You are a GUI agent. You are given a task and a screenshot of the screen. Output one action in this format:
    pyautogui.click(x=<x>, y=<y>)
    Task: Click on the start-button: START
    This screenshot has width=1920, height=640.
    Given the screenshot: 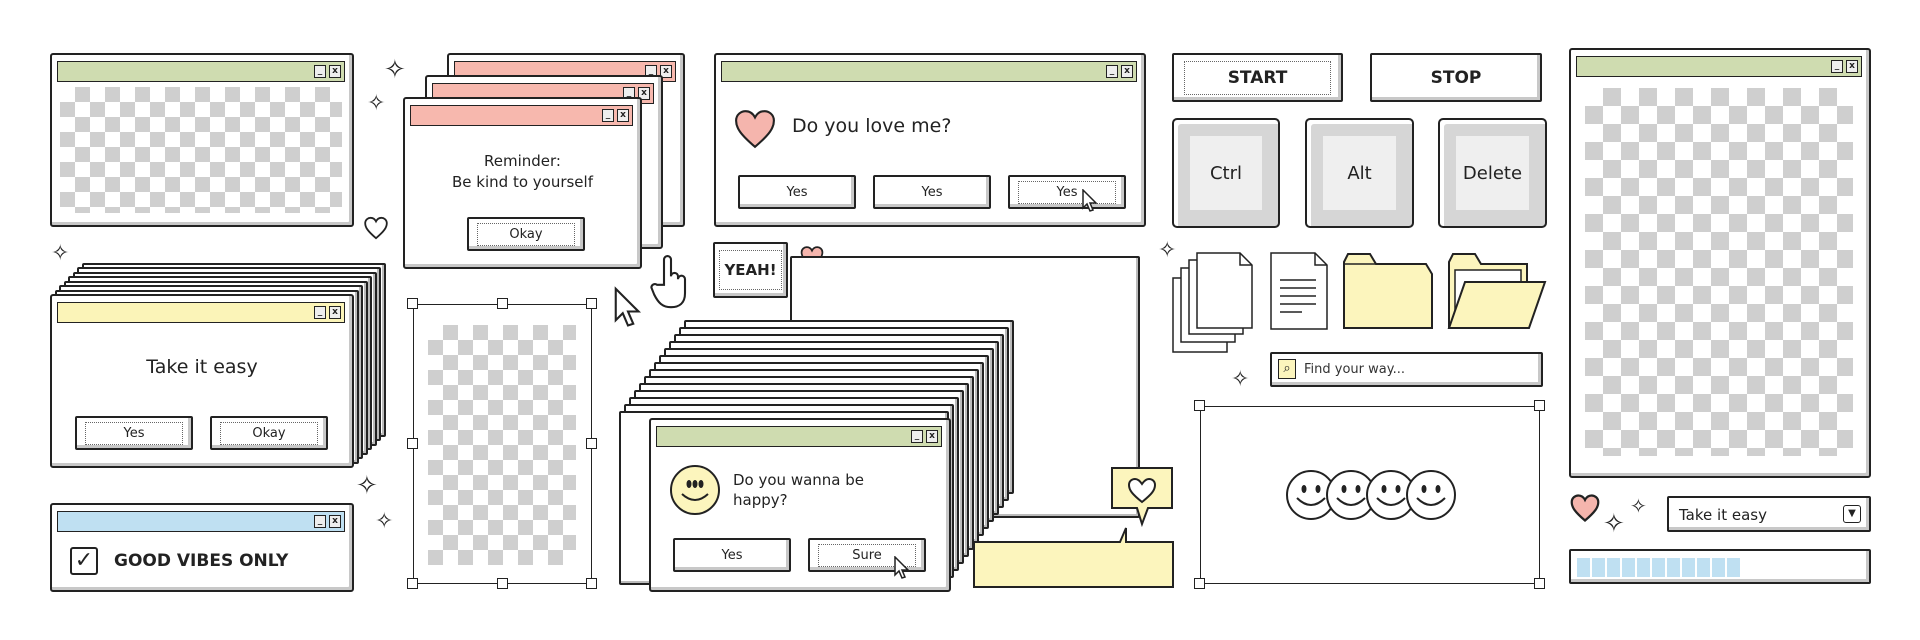 What is the action you would take?
    pyautogui.click(x=1257, y=77)
    